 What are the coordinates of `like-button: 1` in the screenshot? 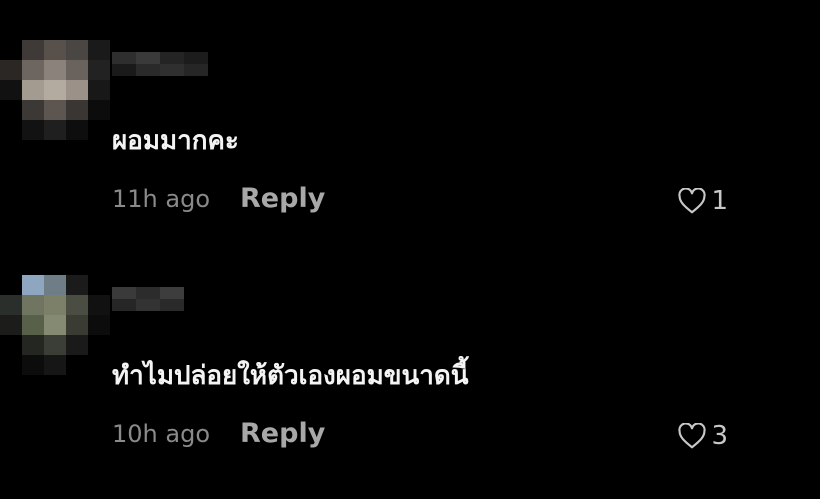 It's located at (702, 201).